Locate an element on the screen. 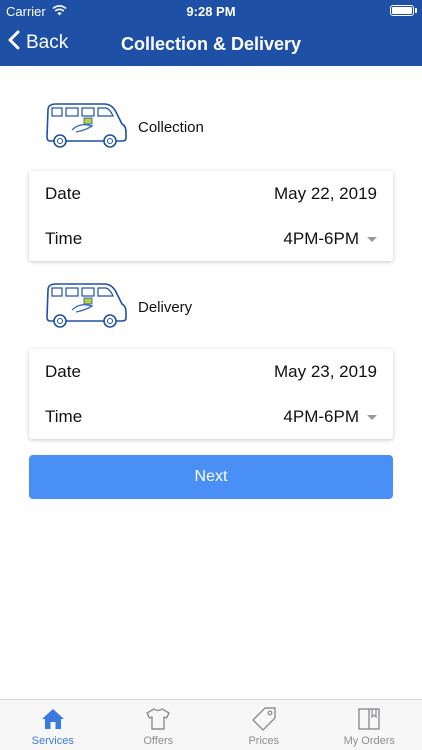  delivery-time-dropdown: 4PM-6PM is located at coordinates (330, 417).